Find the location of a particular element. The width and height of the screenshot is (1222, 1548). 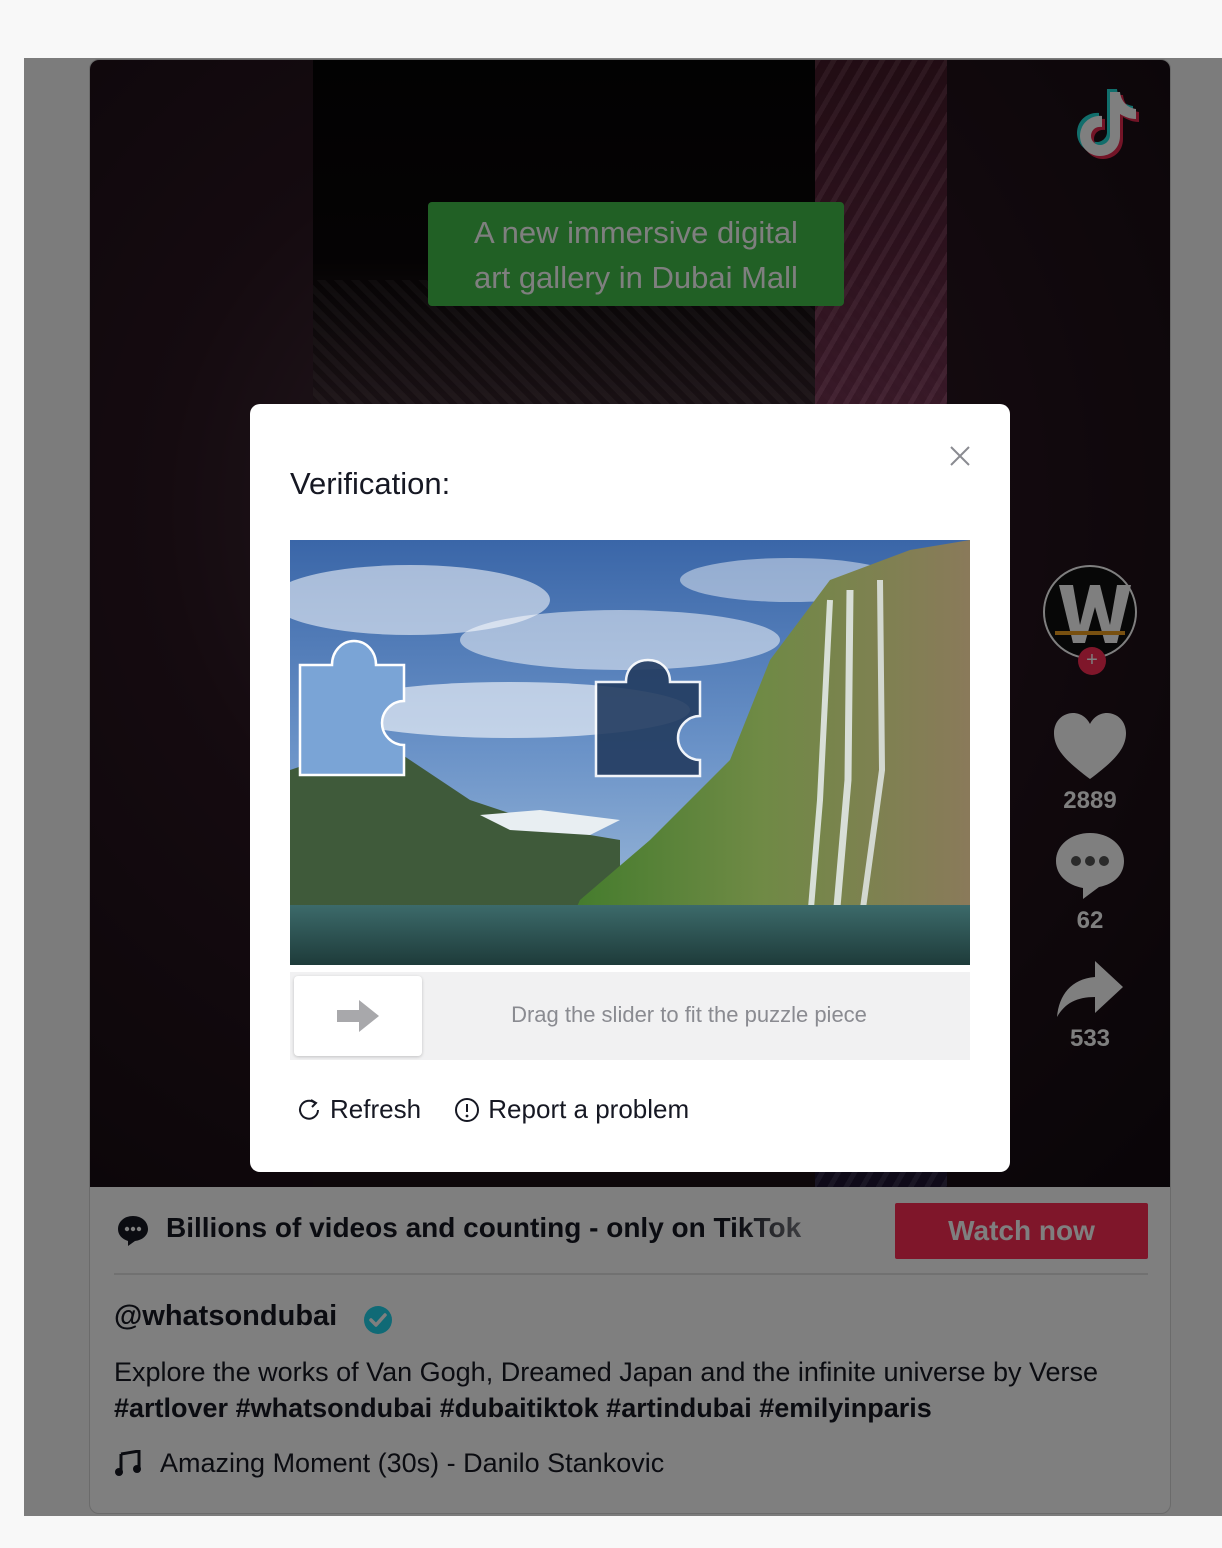

comment-count: 62 is located at coordinates (1090, 920).